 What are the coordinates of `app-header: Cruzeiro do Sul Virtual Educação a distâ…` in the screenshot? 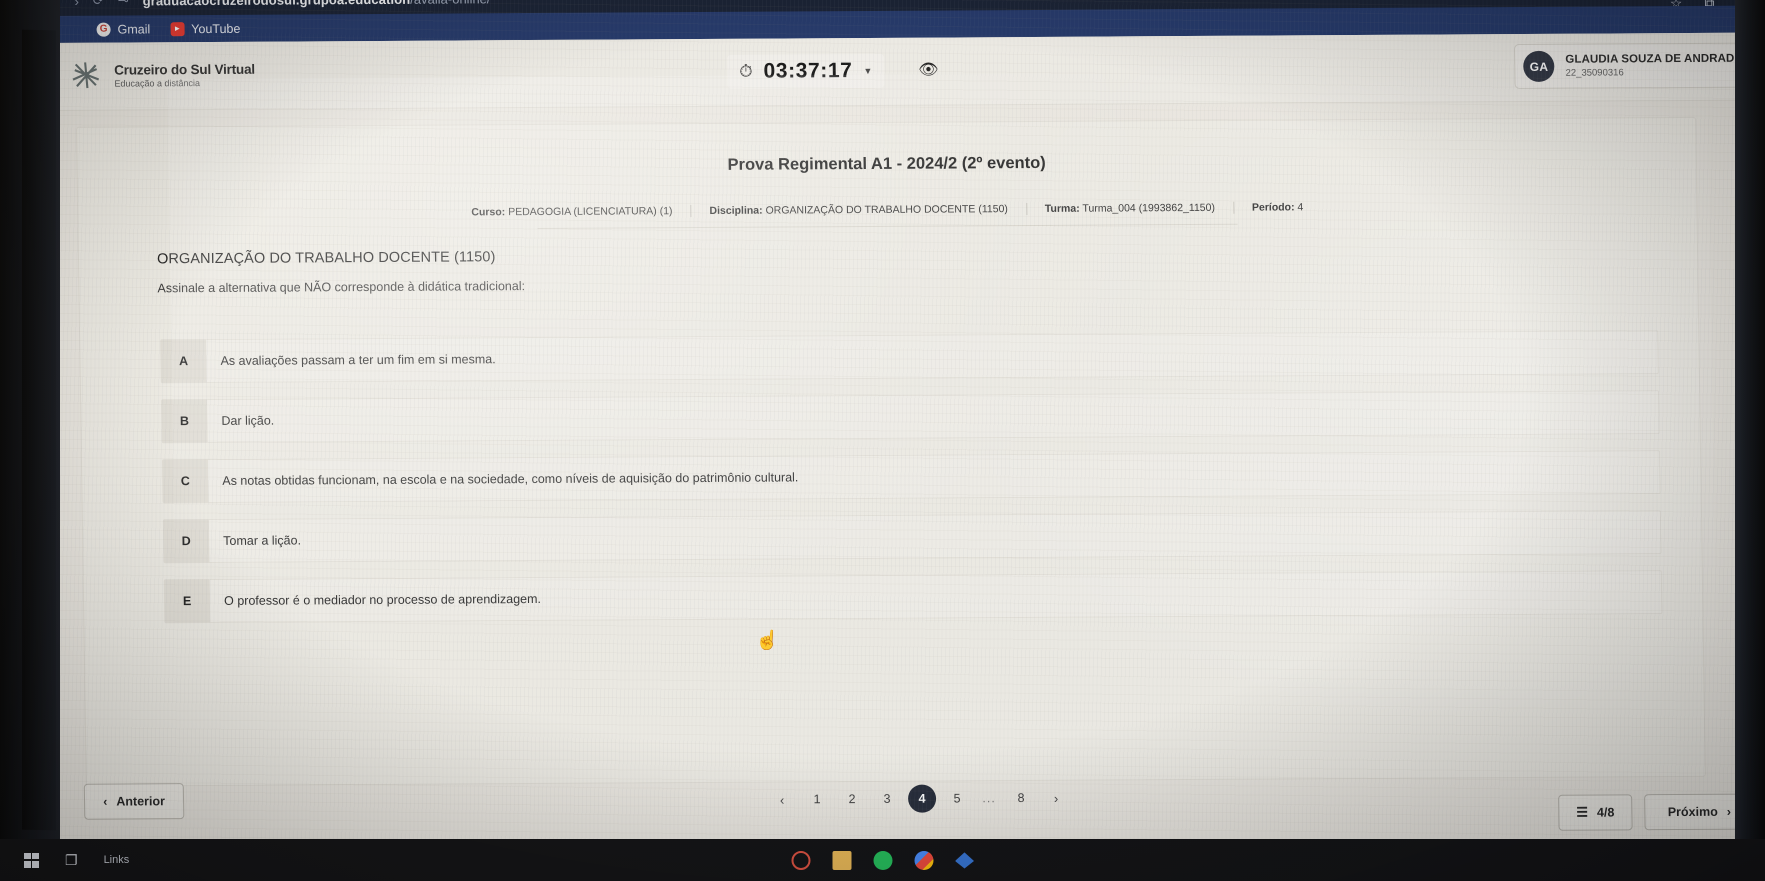 It's located at (905, 71).